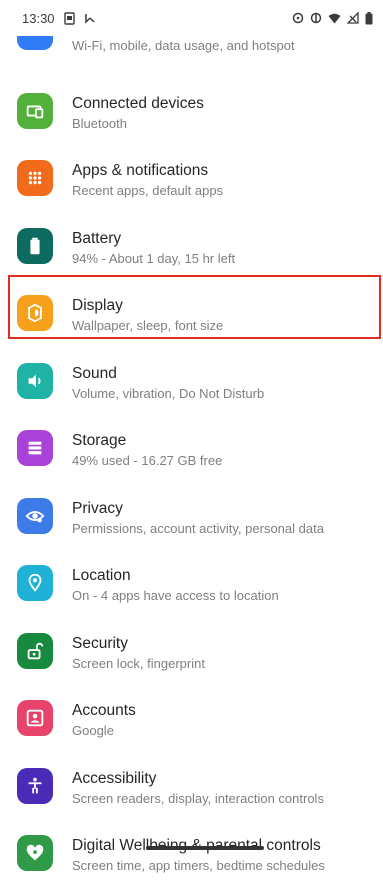 This screenshot has width=383, height=888. I want to click on settings-item-title: Display, so click(97, 305).